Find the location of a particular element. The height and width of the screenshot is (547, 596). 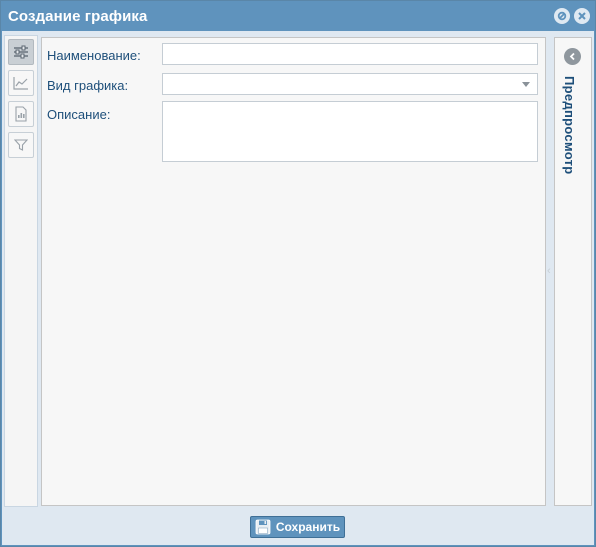

settings-sliders-icon is located at coordinates (21, 52).